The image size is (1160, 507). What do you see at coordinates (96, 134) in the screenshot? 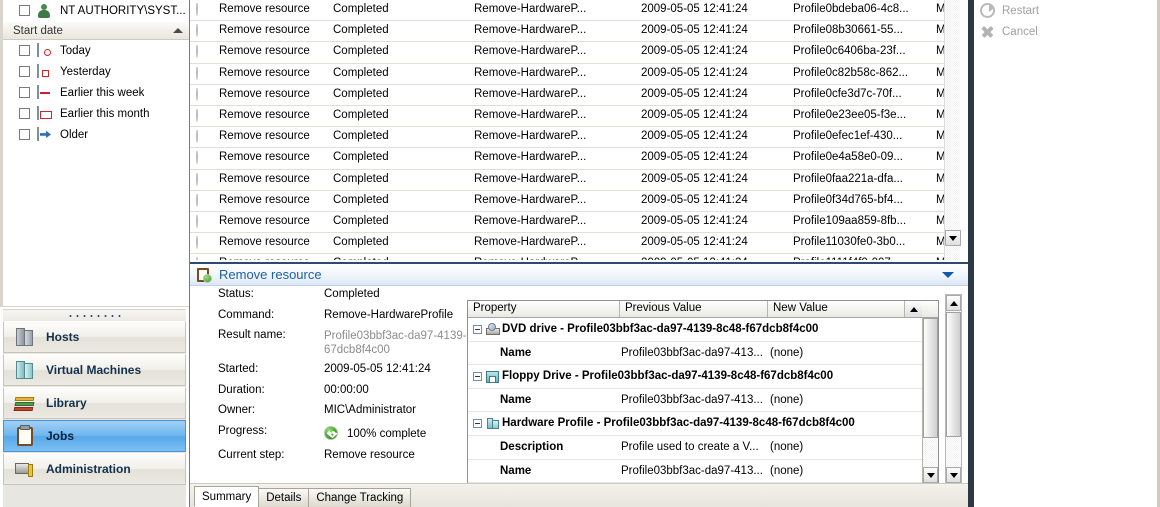
I see `filter-older: Older` at bounding box center [96, 134].